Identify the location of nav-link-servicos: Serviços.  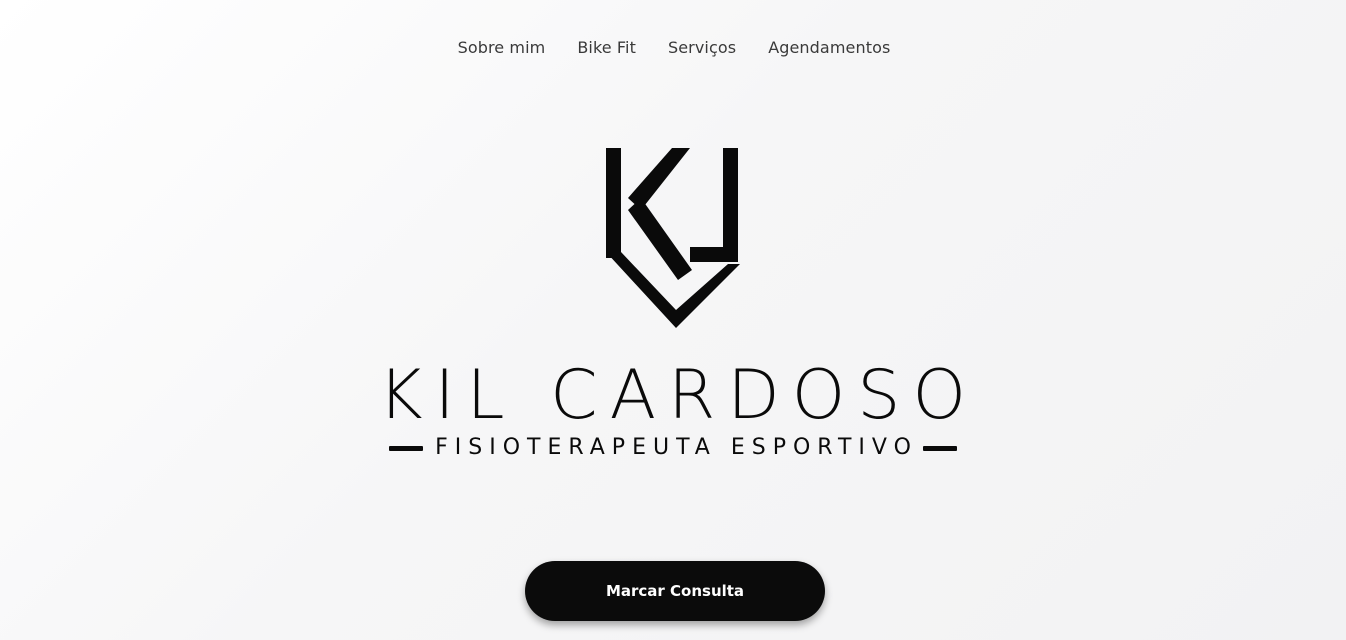
(702, 48).